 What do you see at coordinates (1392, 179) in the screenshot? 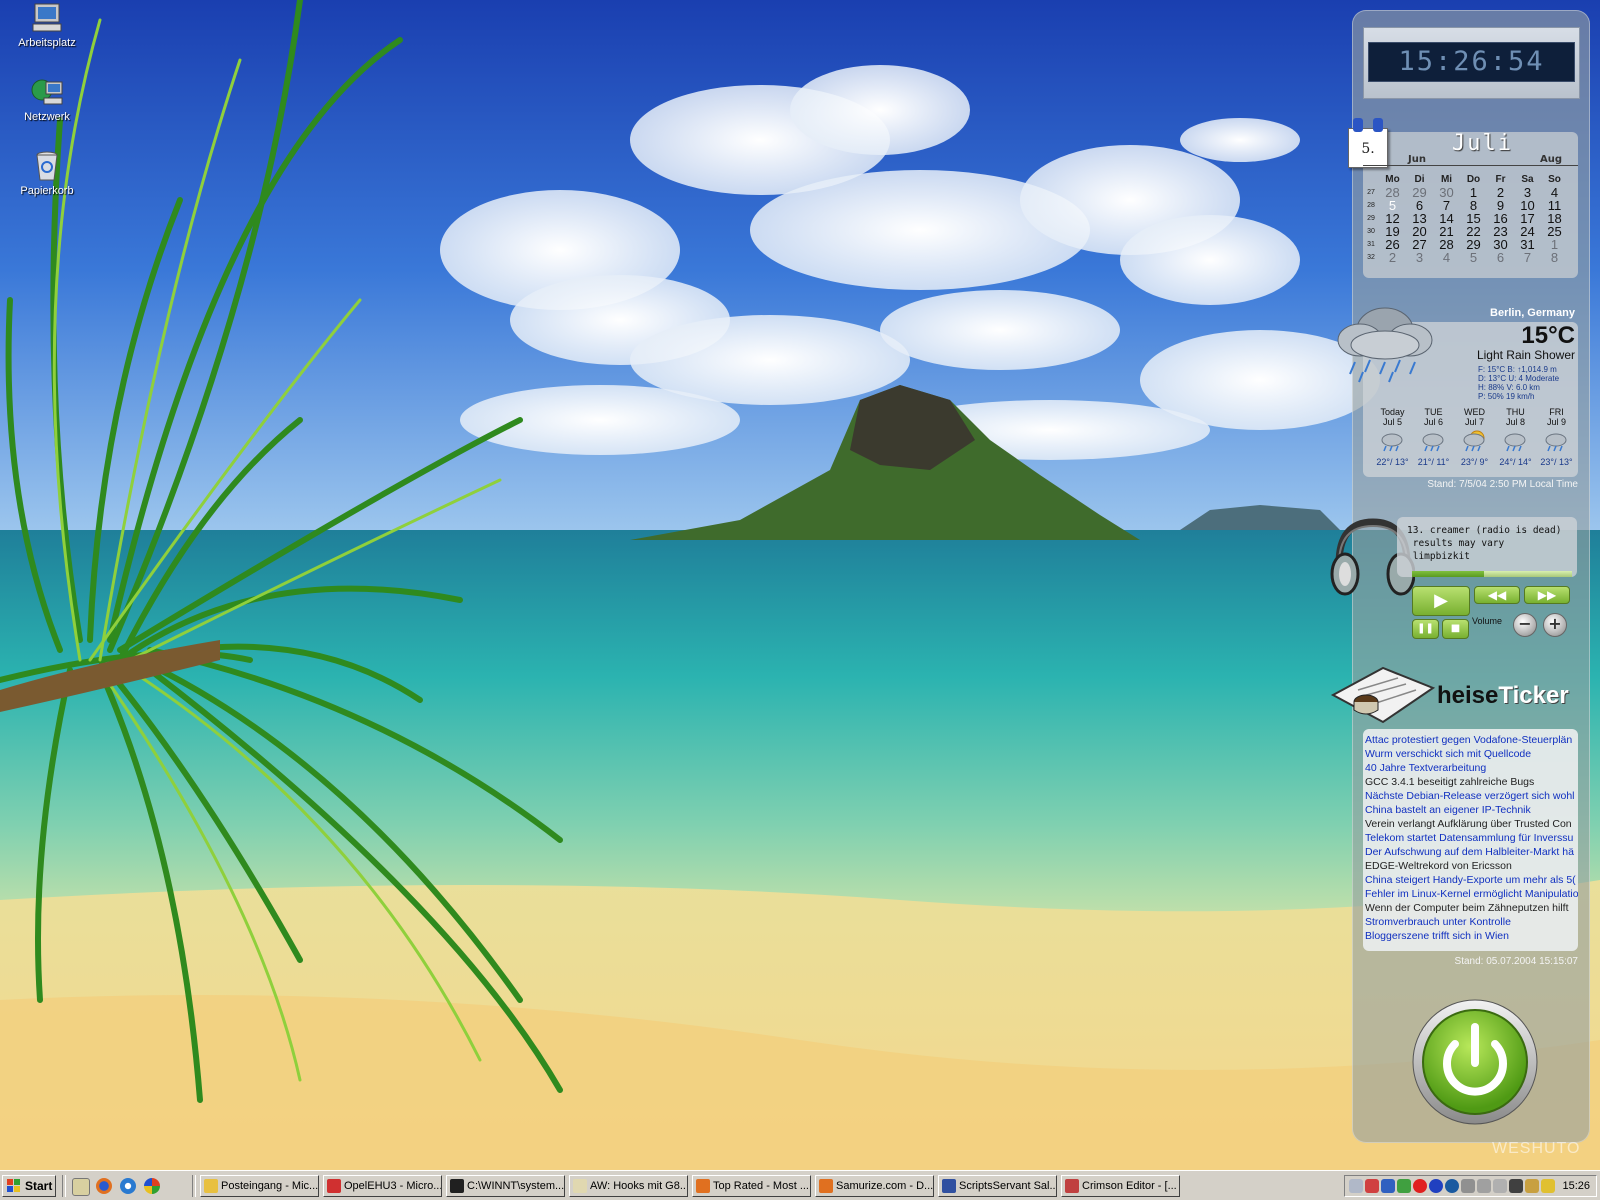
I see `calendar-weekday: Mo` at bounding box center [1392, 179].